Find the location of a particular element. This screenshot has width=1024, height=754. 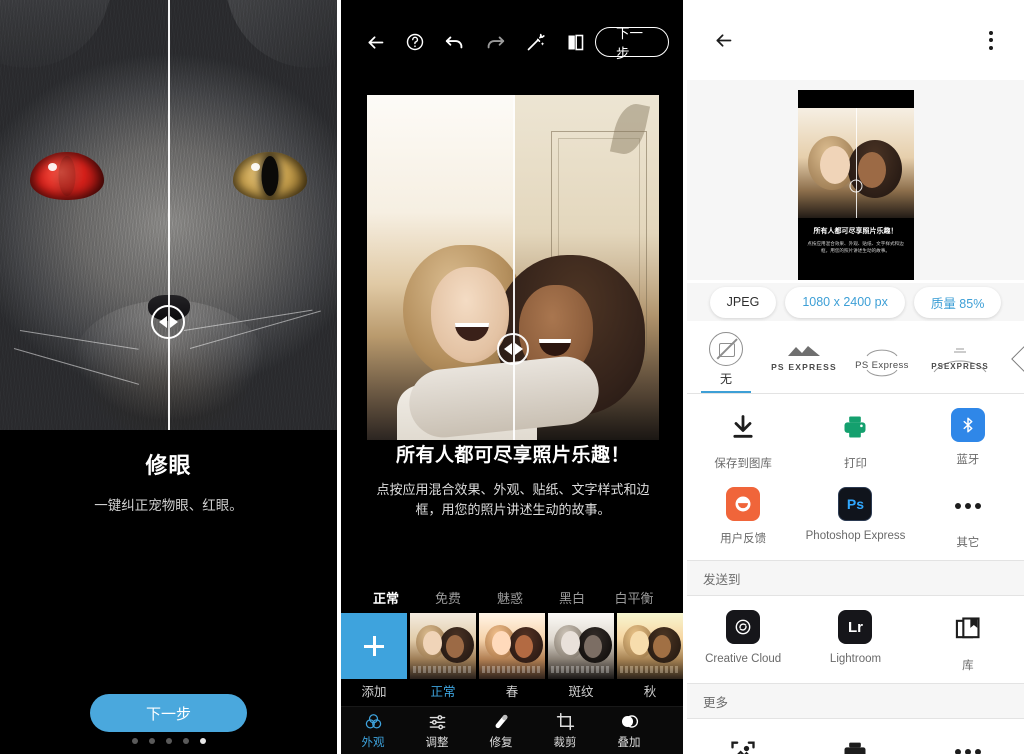

plus-icon is located at coordinates (374, 646).